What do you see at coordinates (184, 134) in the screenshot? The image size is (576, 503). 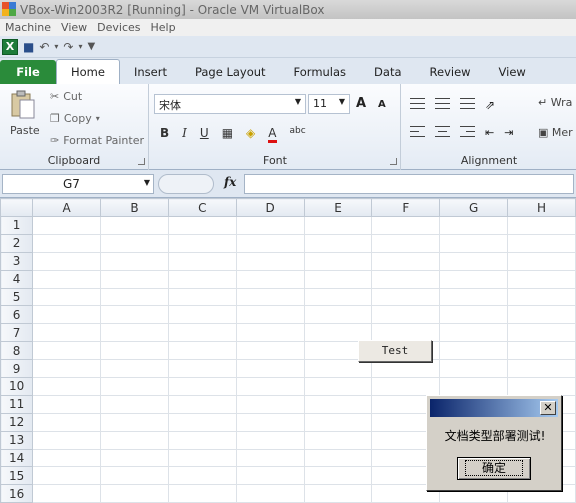 I see `italic-button: I` at bounding box center [184, 134].